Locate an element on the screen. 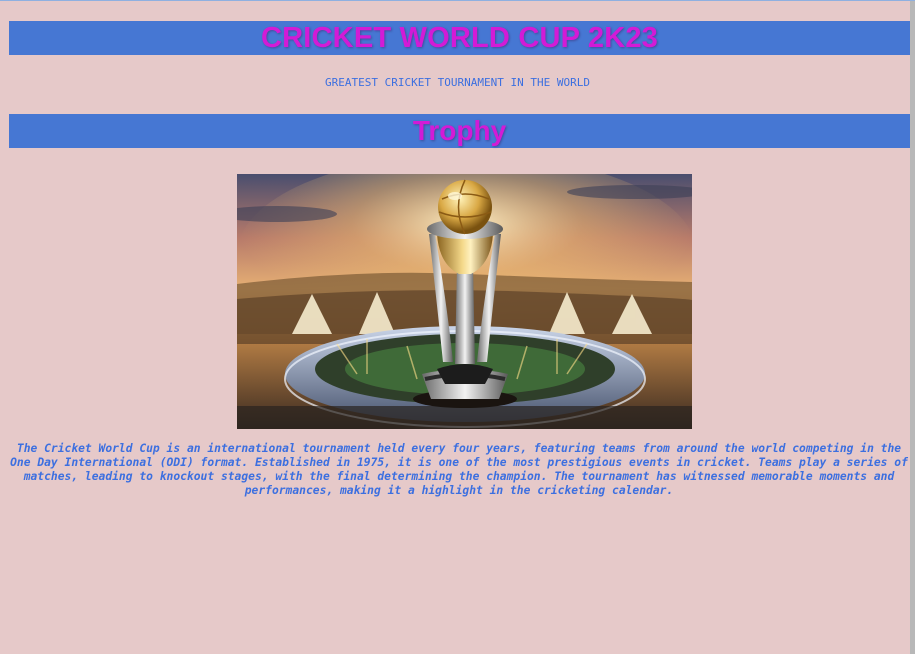 Image resolution: width=915 pixels, height=654 pixels. page-subtitle: GREATEST CRICKET TOURNAMENT IN THE WORLD is located at coordinates (457, 82).